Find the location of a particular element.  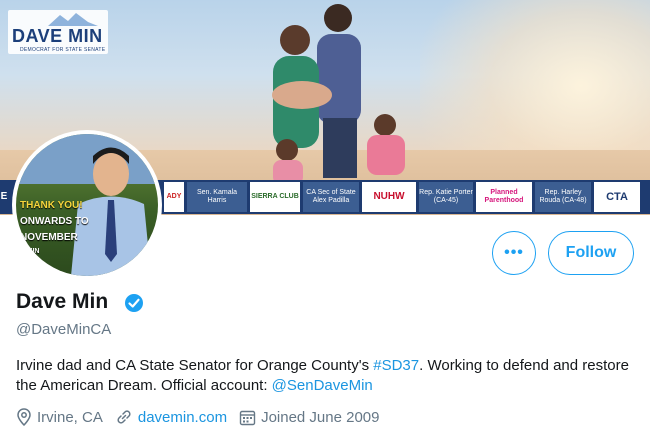

more-options-button: ••• is located at coordinates (514, 253).